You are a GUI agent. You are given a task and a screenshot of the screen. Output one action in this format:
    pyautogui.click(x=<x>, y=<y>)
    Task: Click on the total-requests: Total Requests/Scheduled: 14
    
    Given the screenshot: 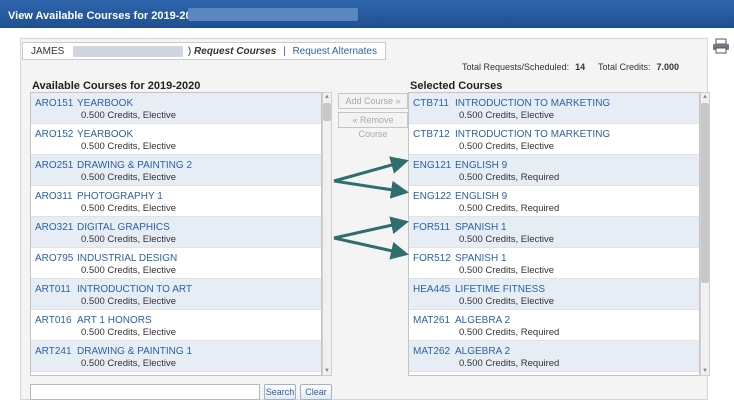 What is the action you would take?
    pyautogui.click(x=523, y=67)
    